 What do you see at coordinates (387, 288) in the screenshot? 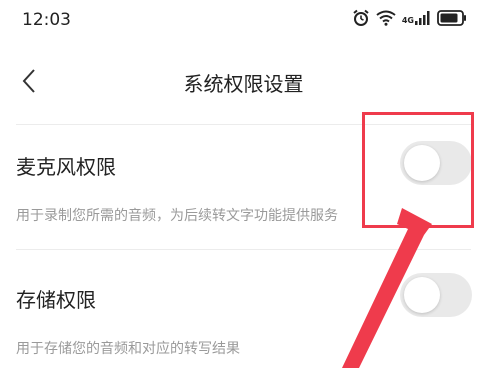
I see `annotation-arrow-icon` at bounding box center [387, 288].